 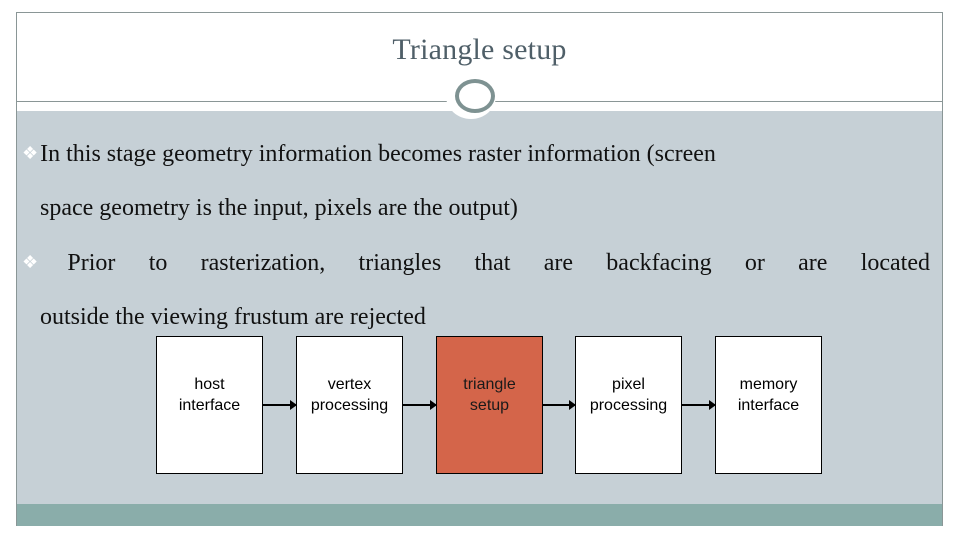 What do you see at coordinates (209, 384) in the screenshot?
I see `stage-label-line1: host` at bounding box center [209, 384].